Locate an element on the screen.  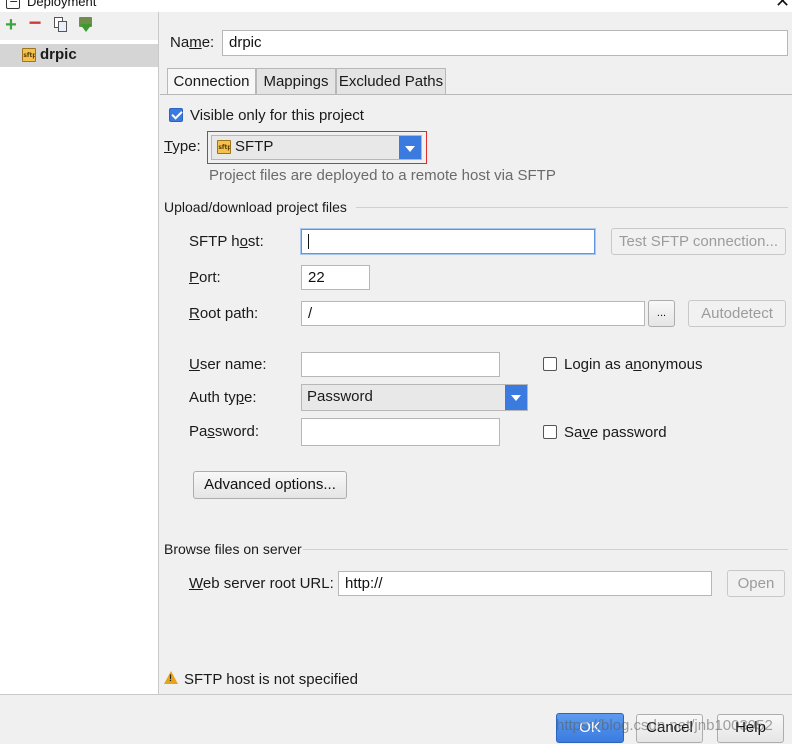
autodetect-button: Autodetect is located at coordinates (737, 313).